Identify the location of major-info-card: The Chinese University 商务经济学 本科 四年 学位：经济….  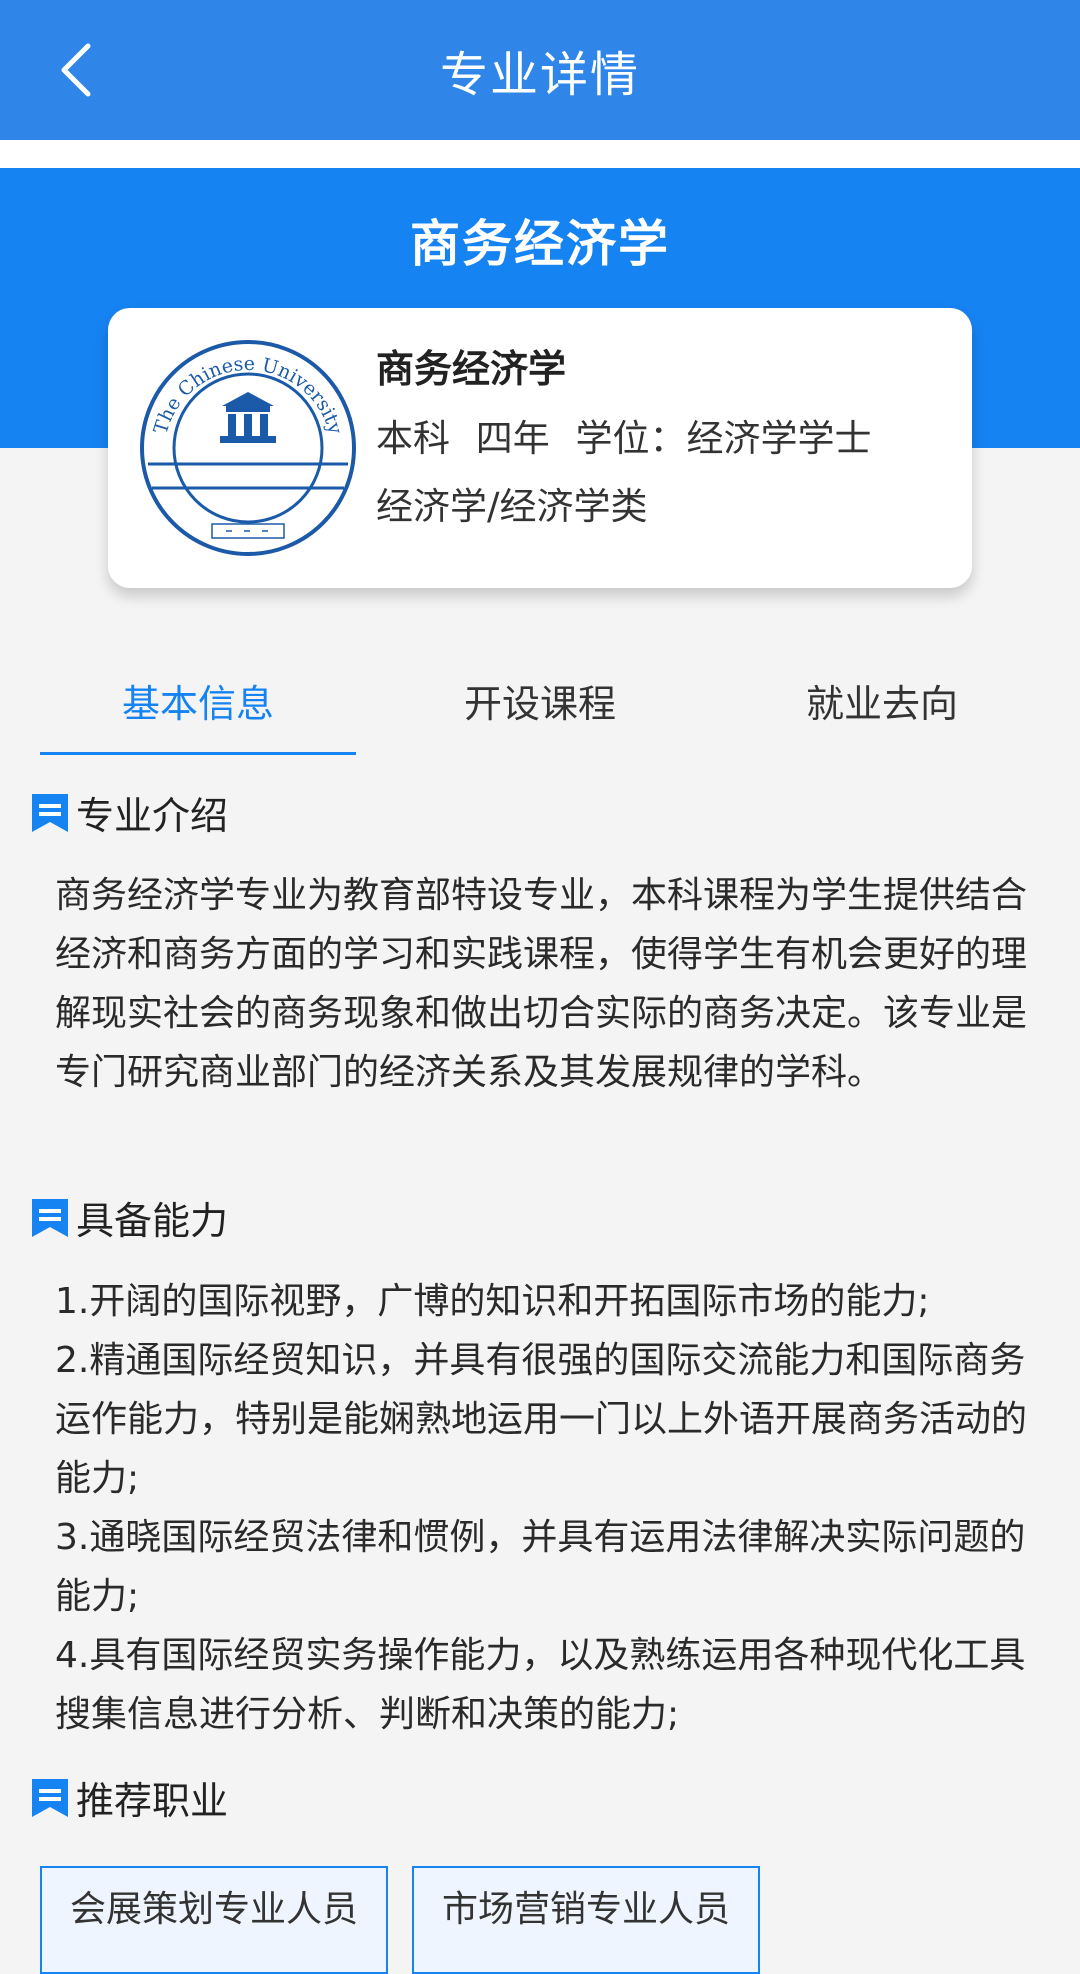
(540, 448).